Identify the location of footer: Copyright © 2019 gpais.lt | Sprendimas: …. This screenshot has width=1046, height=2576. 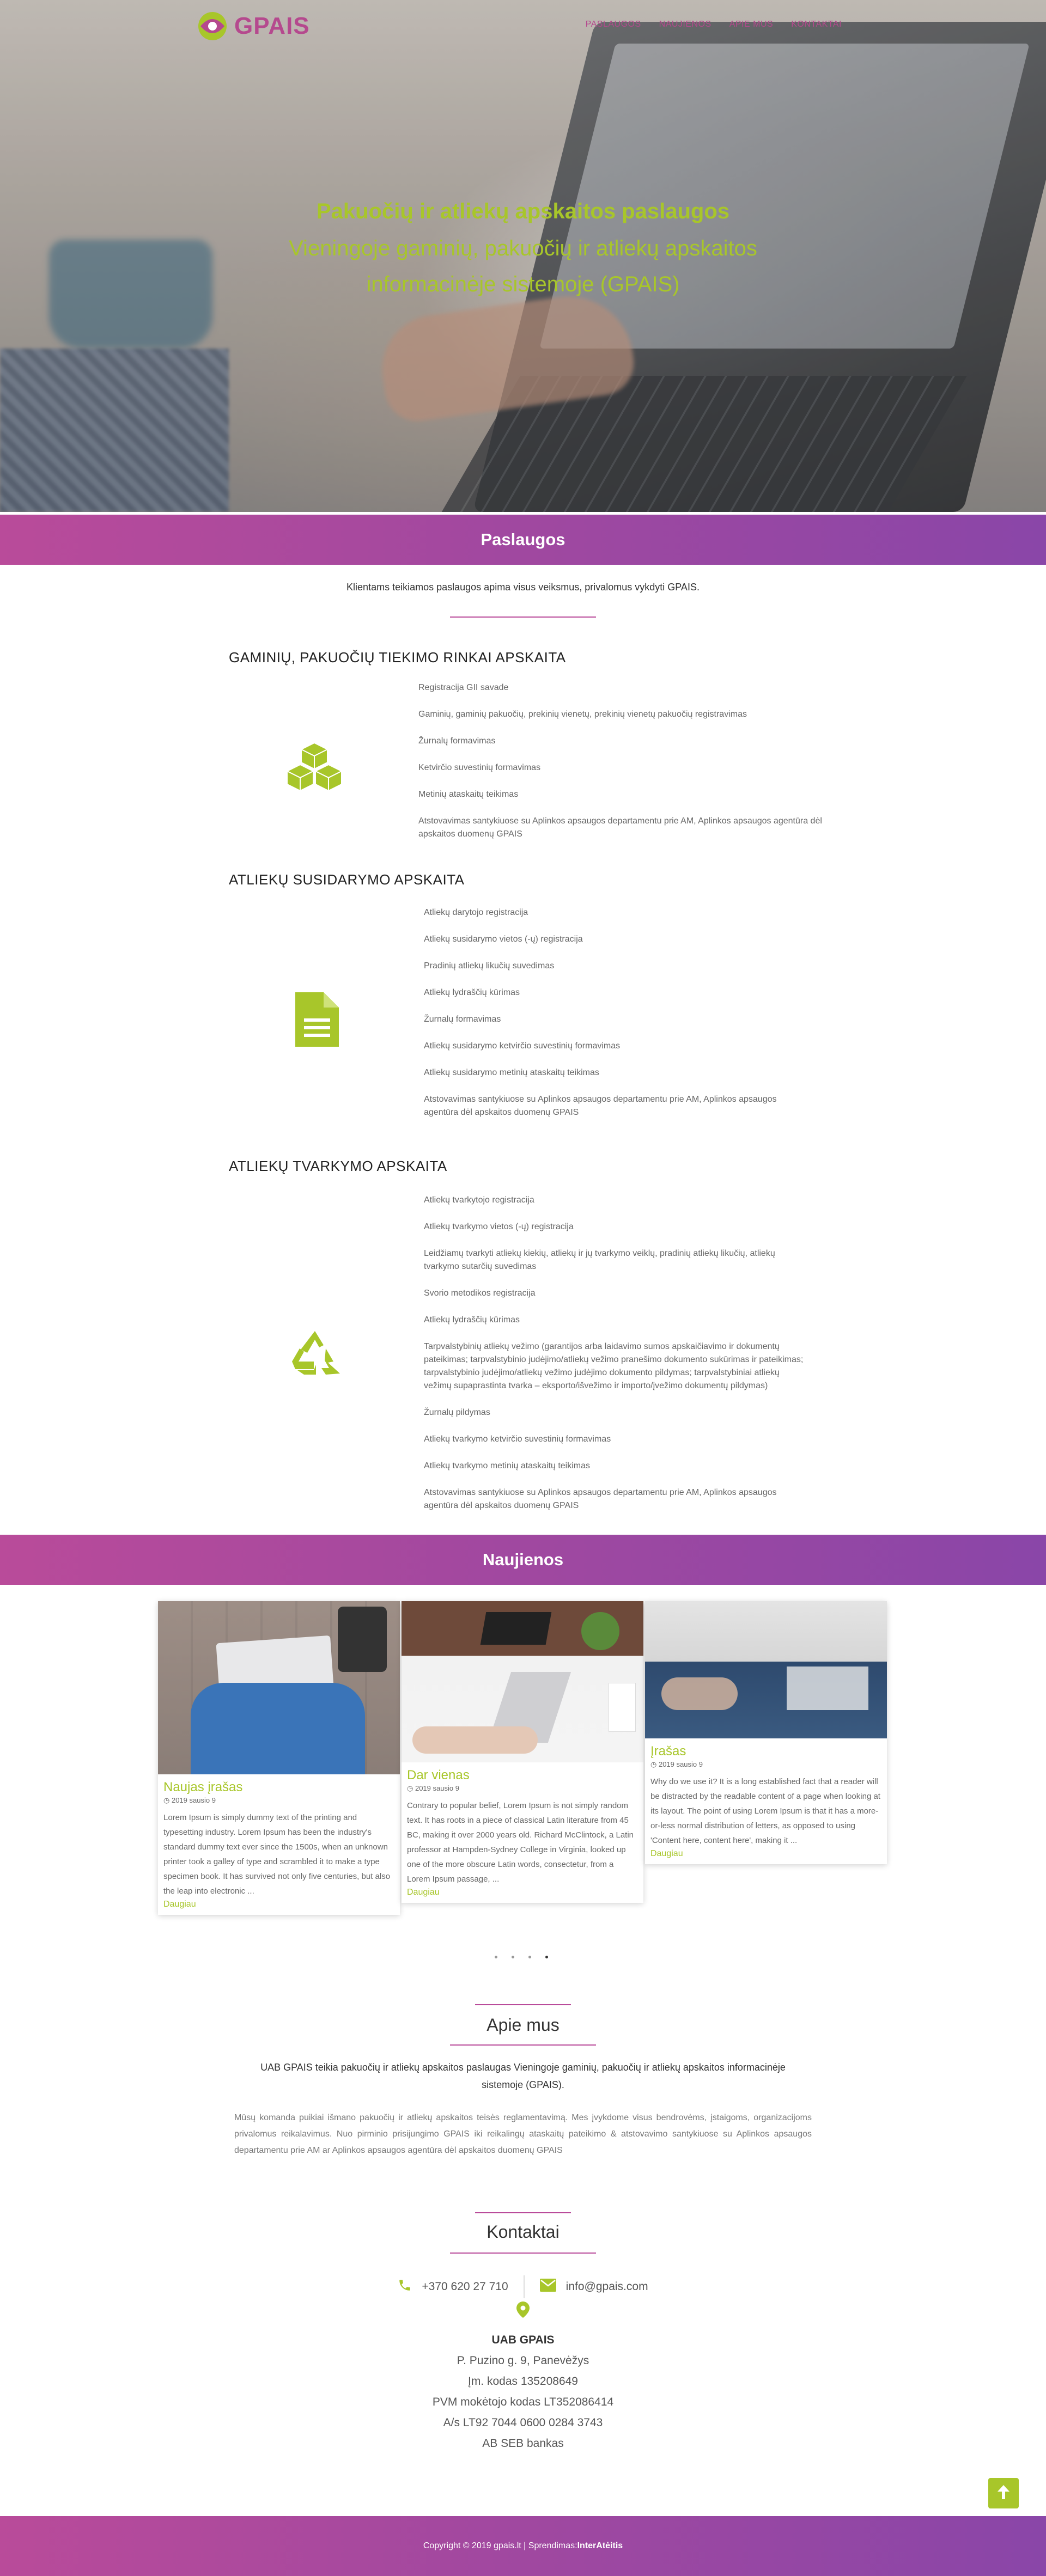
(523, 2546).